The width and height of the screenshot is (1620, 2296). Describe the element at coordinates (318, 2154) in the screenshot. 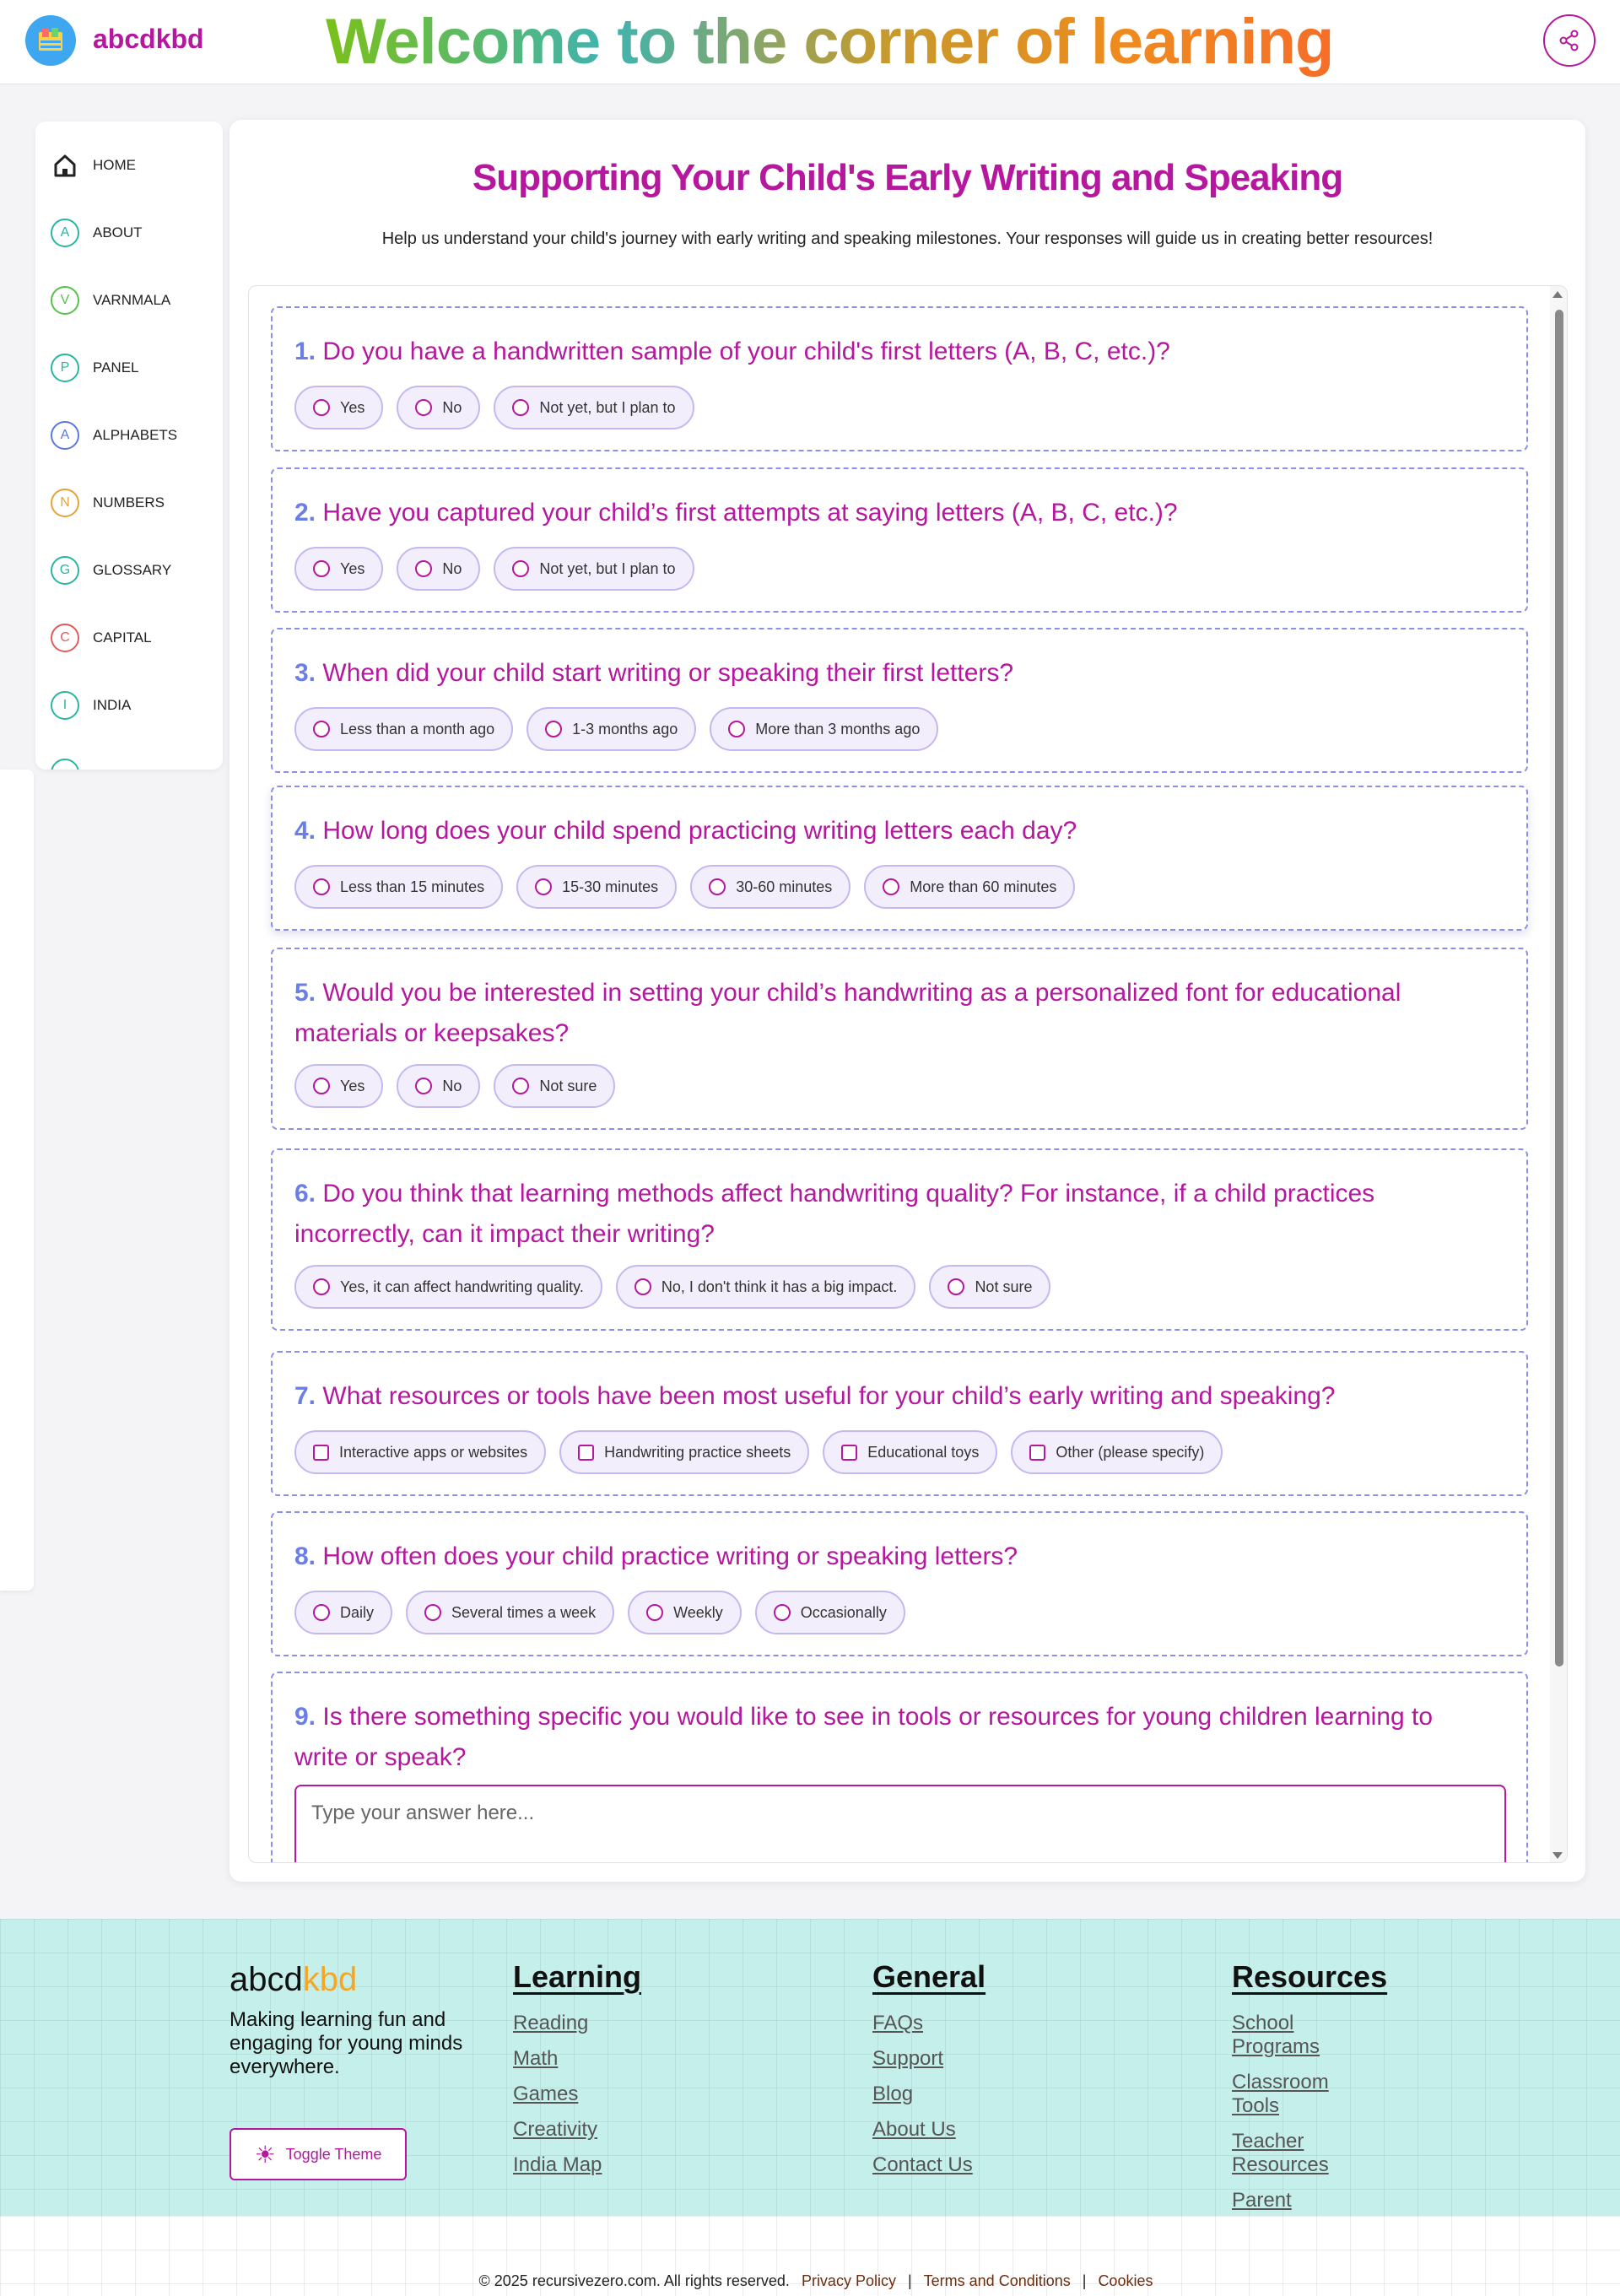

I see `toggle-theme-button: ☀ Toggle Theme` at that location.